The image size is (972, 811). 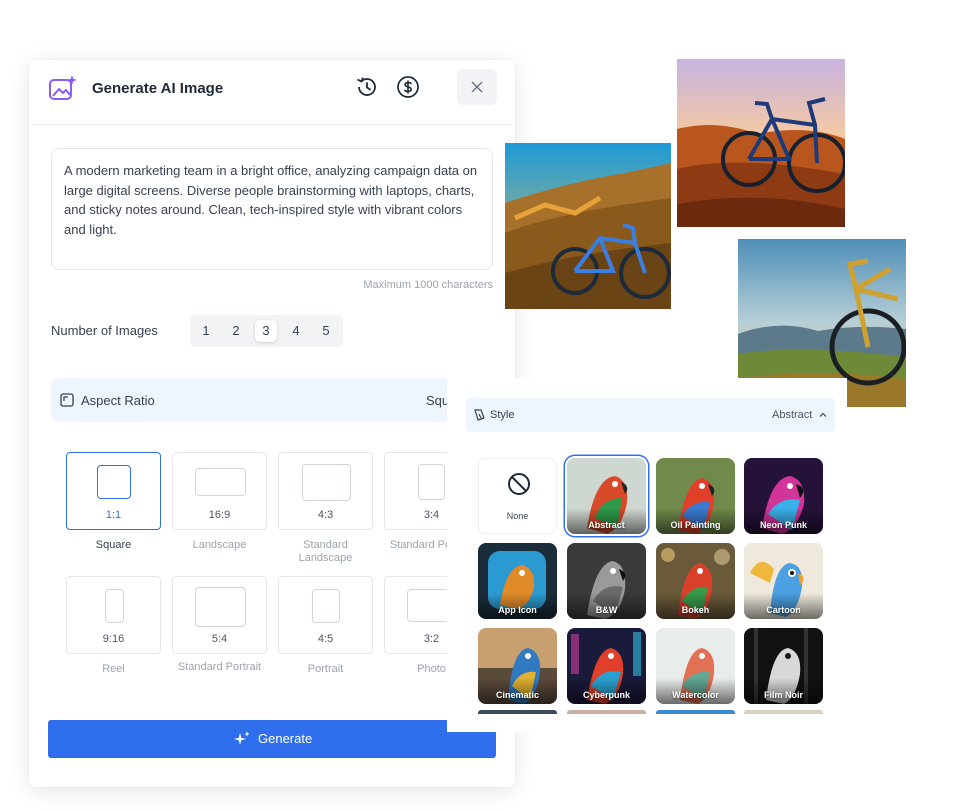 What do you see at coordinates (606, 610) in the screenshot?
I see `style-option-label: B&W` at bounding box center [606, 610].